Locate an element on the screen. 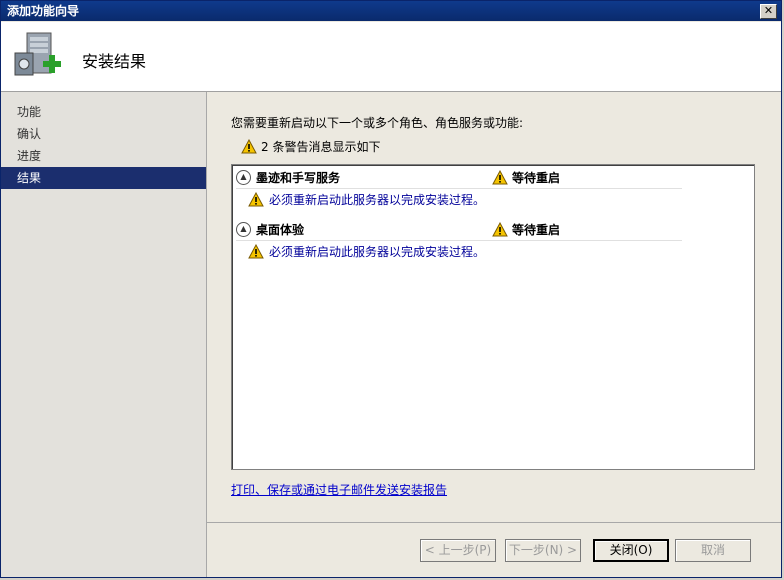  step-progress: 进度 is located at coordinates (103, 156).